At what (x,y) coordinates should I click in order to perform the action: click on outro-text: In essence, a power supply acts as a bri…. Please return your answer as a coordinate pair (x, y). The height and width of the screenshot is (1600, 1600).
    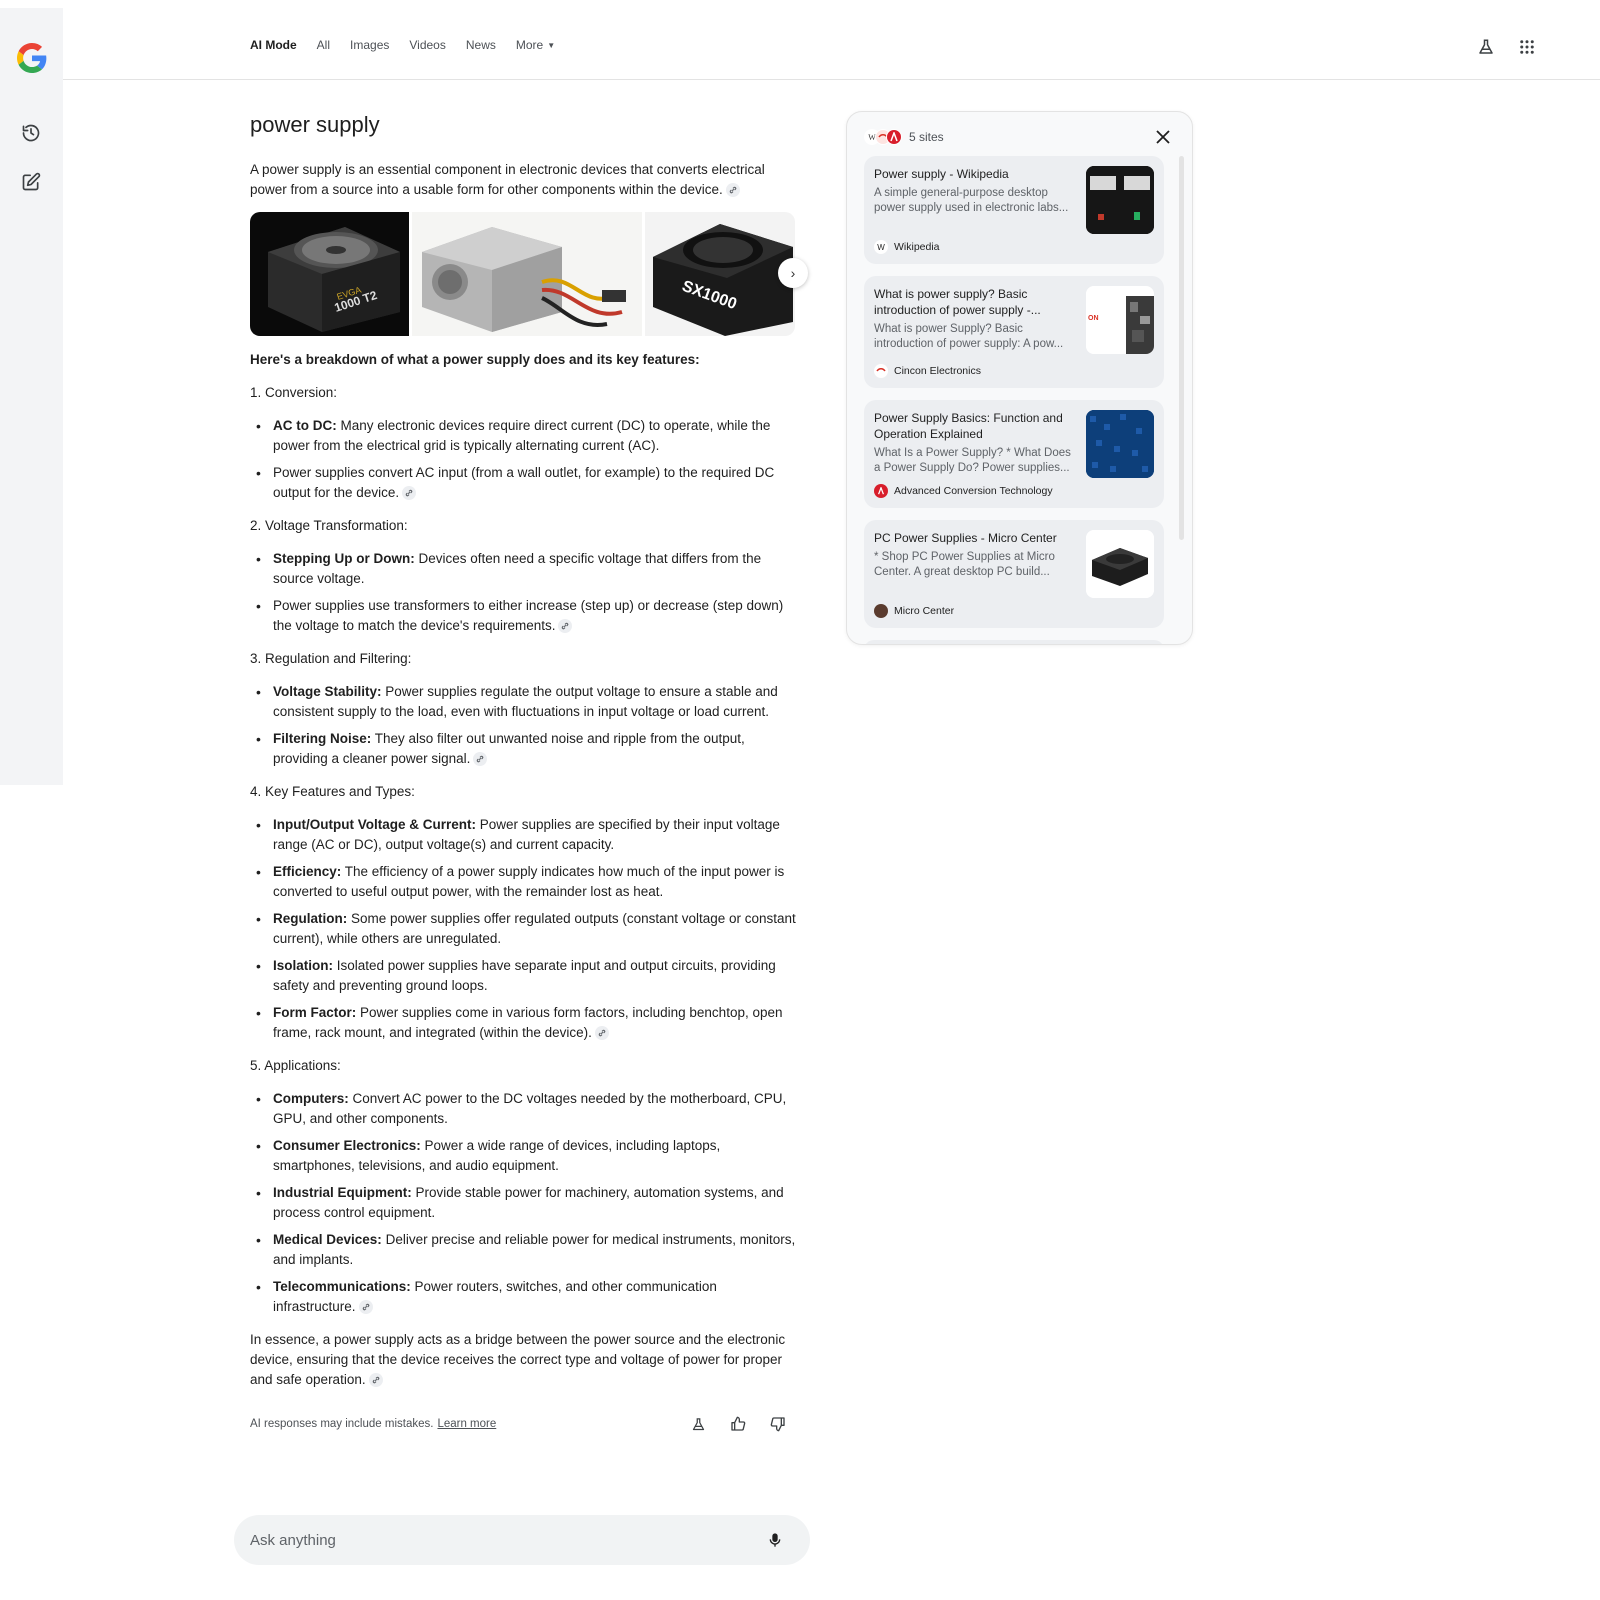
    Looking at the image, I should click on (518, 1359).